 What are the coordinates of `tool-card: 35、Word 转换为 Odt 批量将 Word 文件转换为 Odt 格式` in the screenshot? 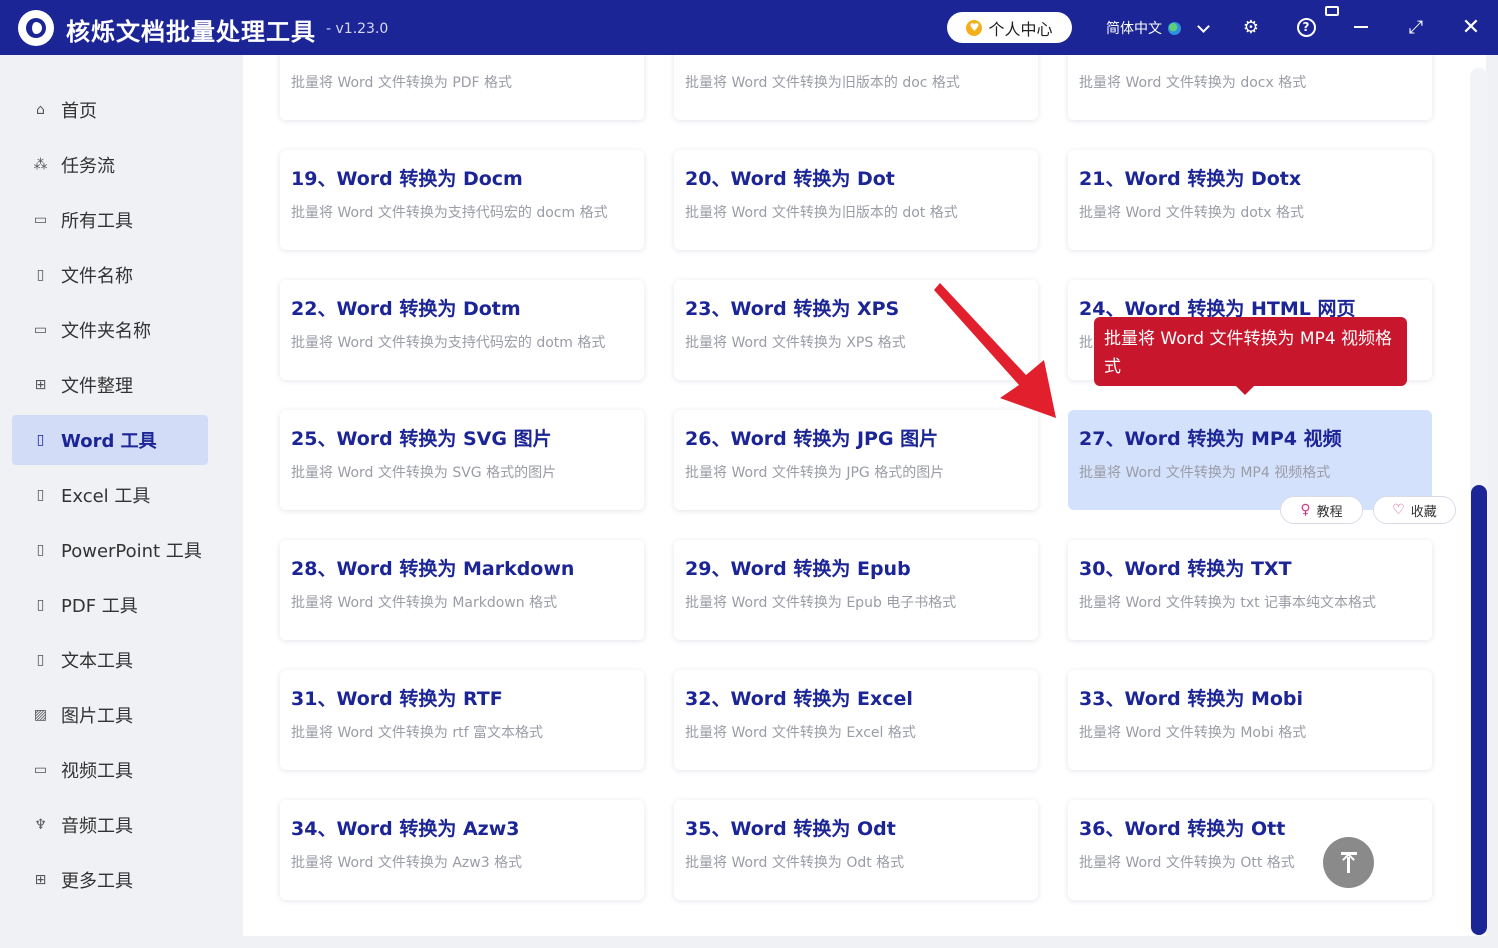 It's located at (856, 850).